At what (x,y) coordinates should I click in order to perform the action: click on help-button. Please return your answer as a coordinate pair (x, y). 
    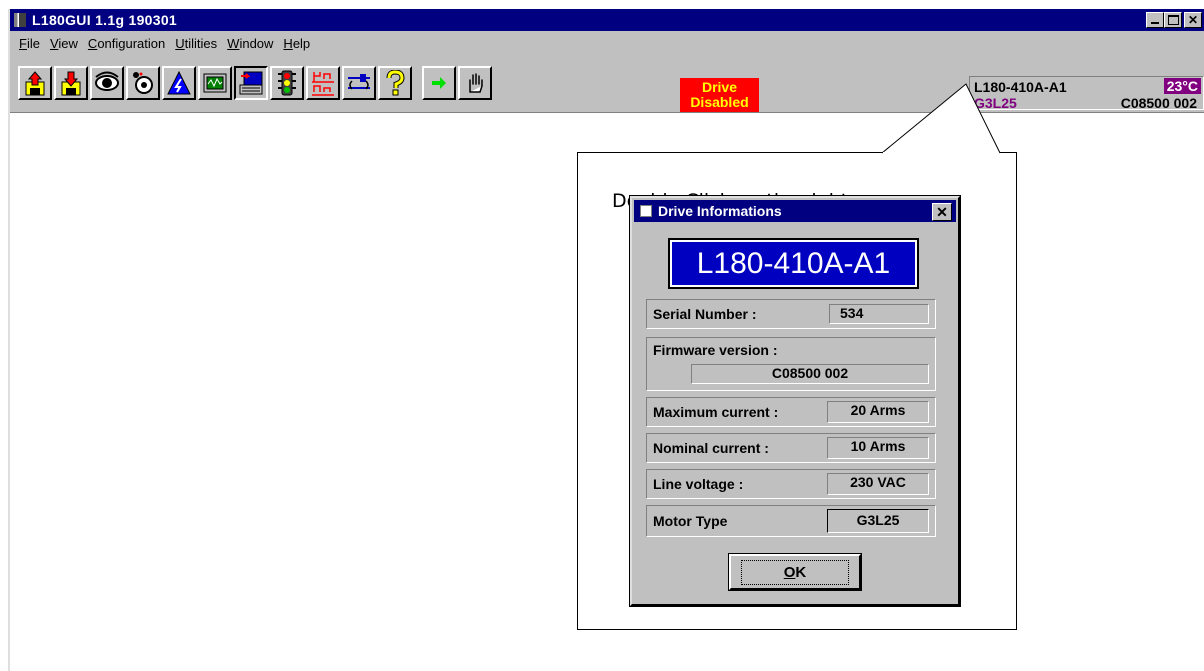
    Looking at the image, I should click on (395, 83).